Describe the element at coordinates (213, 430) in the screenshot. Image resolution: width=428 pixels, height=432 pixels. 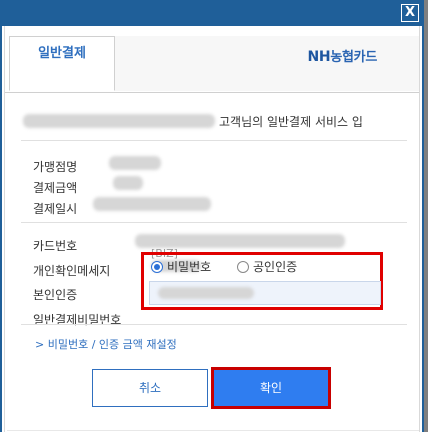
I see `bottom-divider` at that location.